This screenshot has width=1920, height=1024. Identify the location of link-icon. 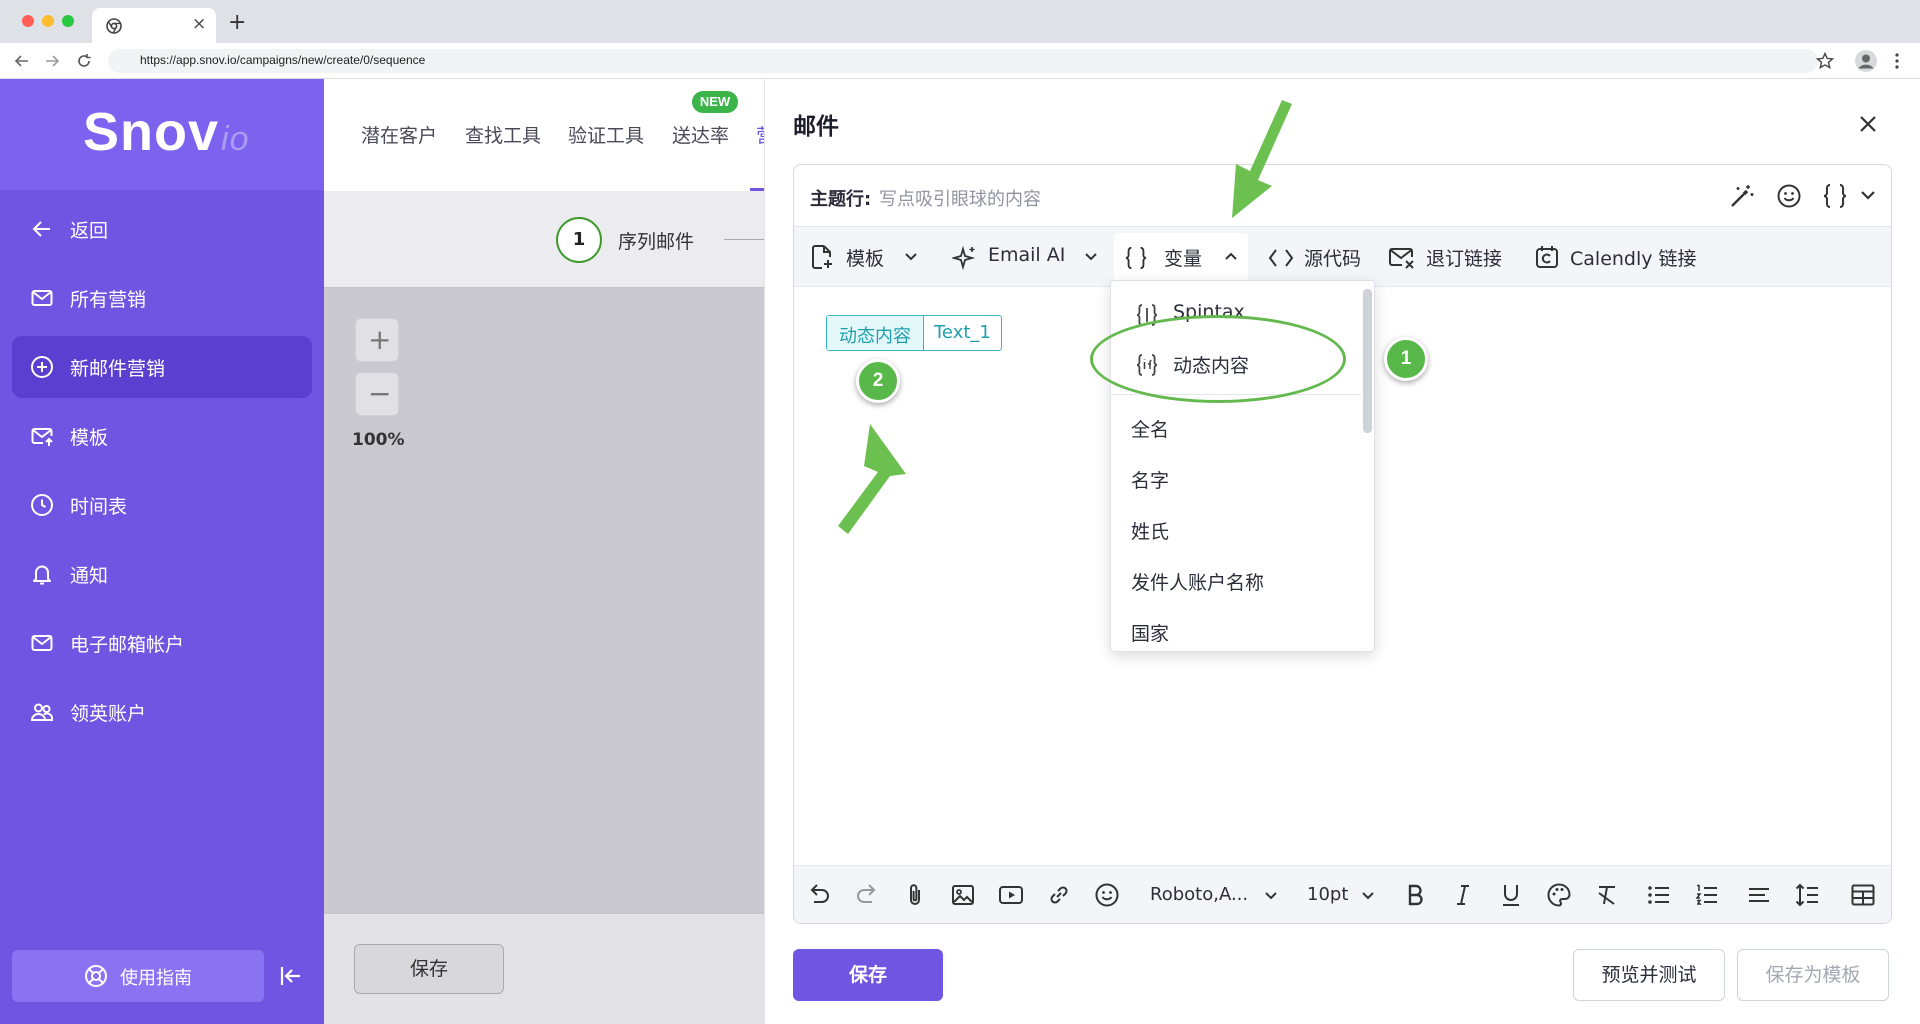
(1059, 895).